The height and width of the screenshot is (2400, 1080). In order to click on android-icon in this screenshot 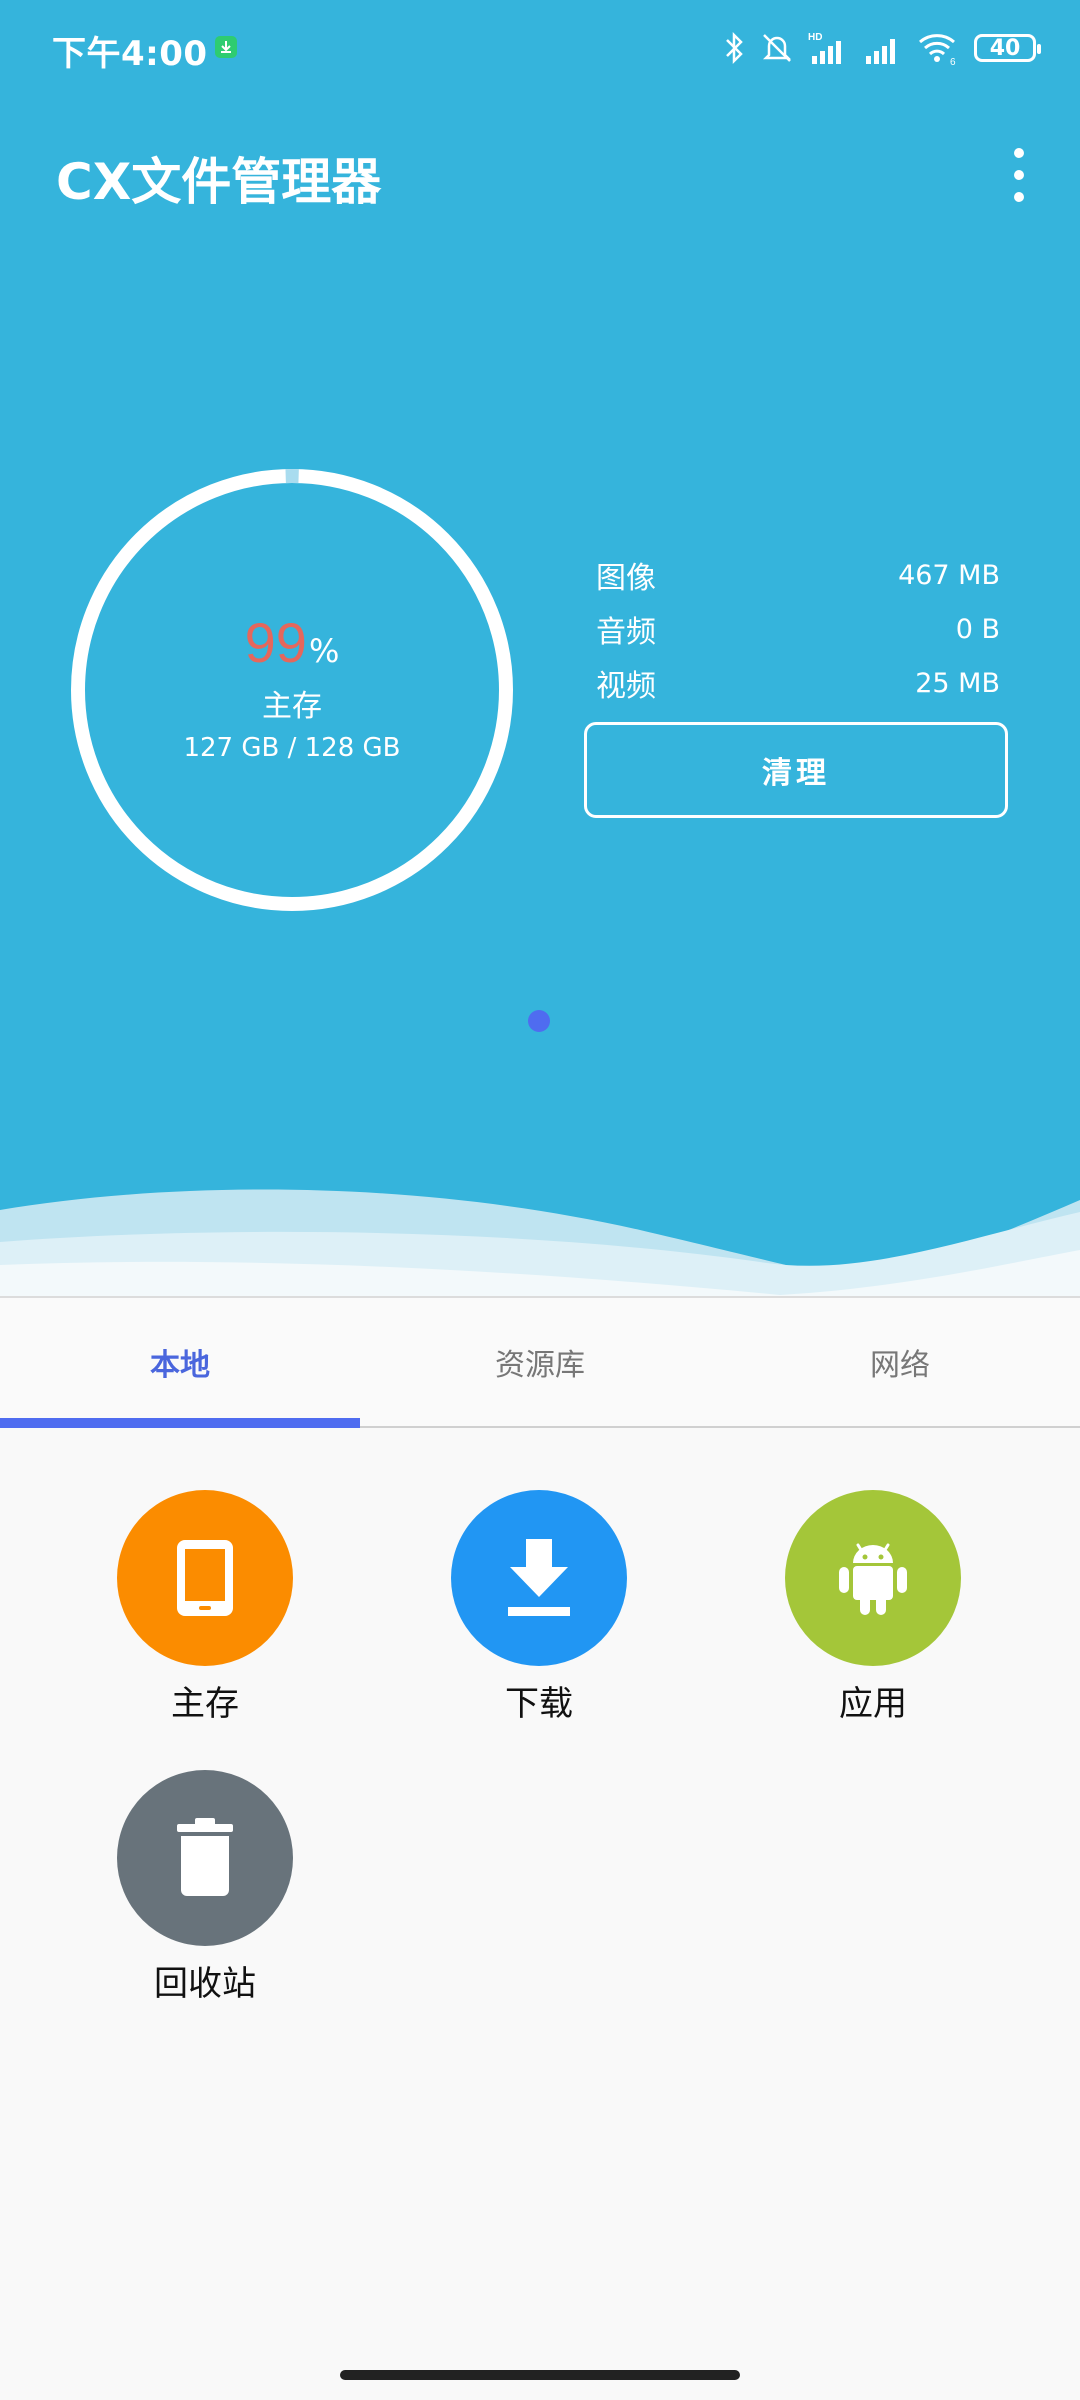, I will do `click(873, 1579)`.